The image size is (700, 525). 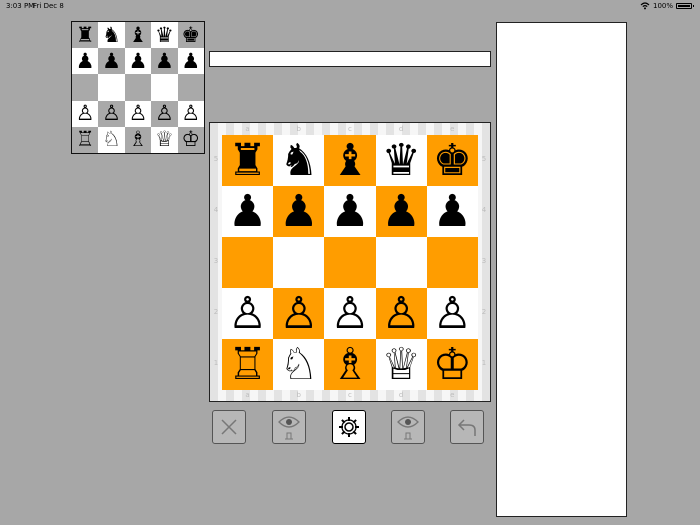 What do you see at coordinates (248, 211) in the screenshot?
I see `board-square-a4: ♟` at bounding box center [248, 211].